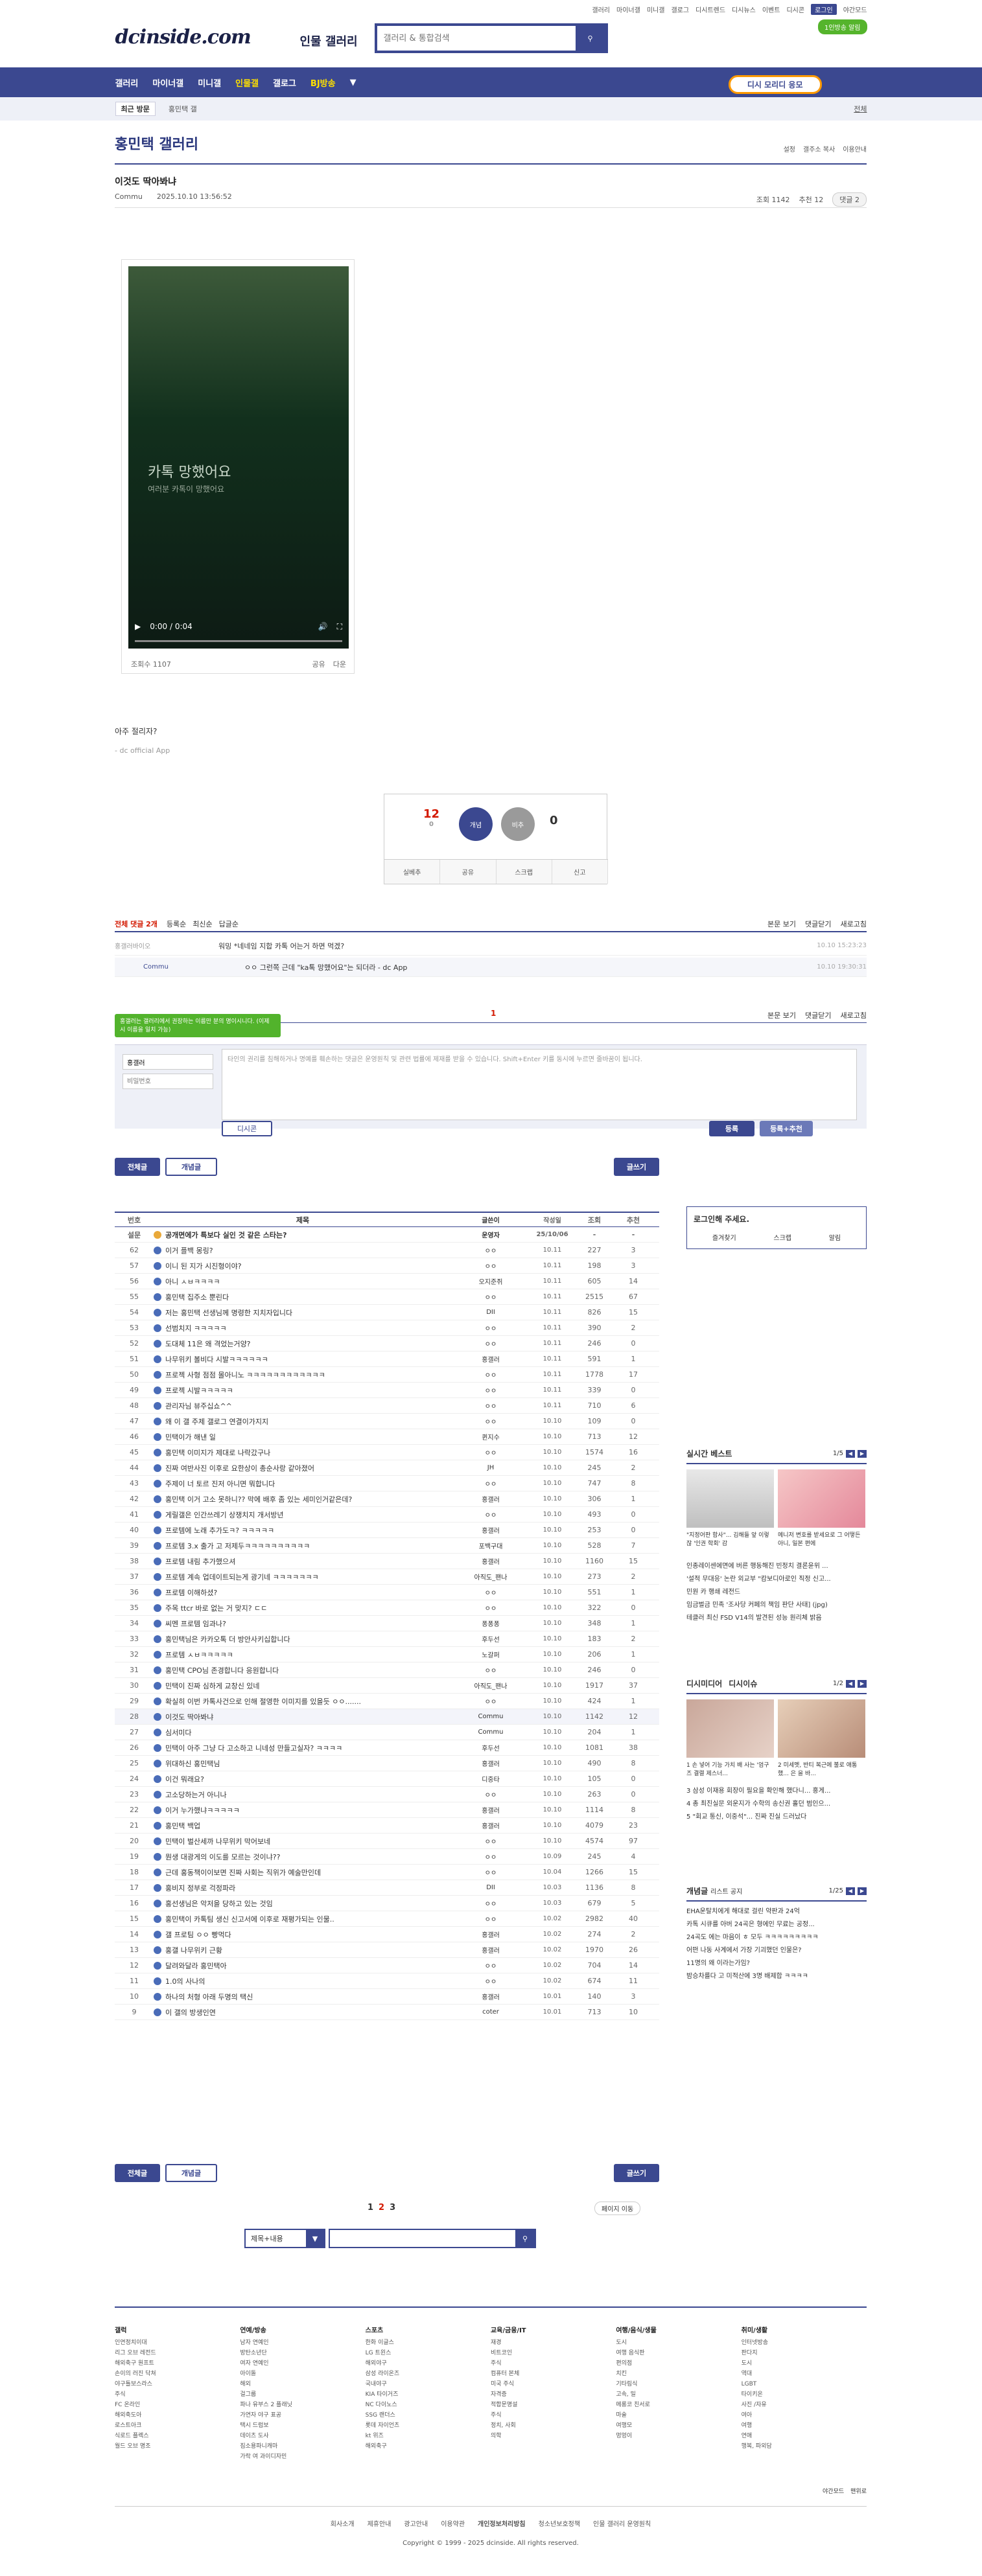 This screenshot has height=2576, width=982. I want to click on table-row: 45 홍민택 이미지가 제대로 나락갔구나 ㅇㅇ 10.10 1574 16, so click(387, 1452).